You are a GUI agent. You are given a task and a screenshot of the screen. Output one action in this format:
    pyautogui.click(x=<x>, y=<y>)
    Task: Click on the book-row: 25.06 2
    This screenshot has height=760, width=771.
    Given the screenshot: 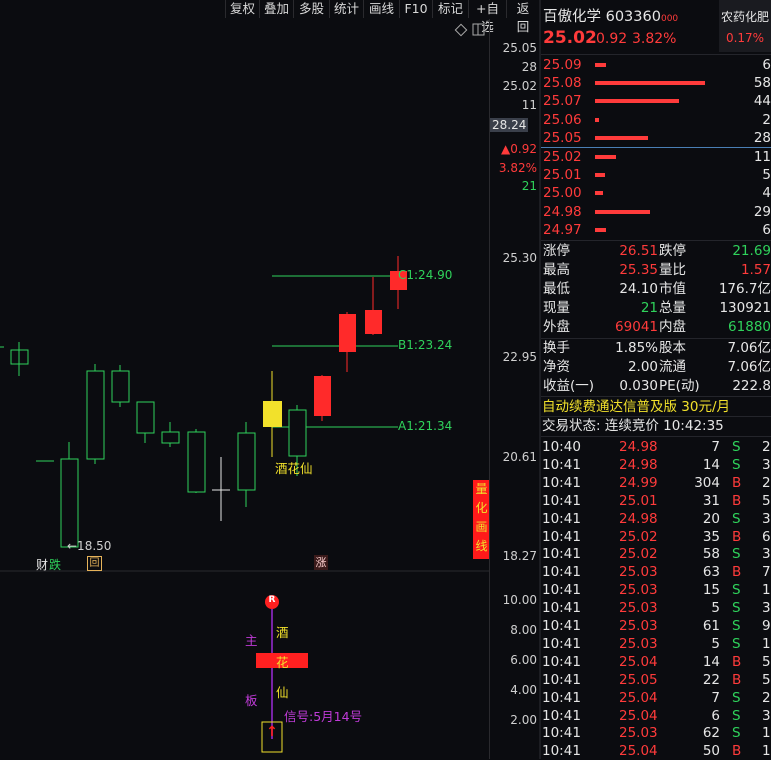 What is the action you would take?
    pyautogui.click(x=656, y=120)
    